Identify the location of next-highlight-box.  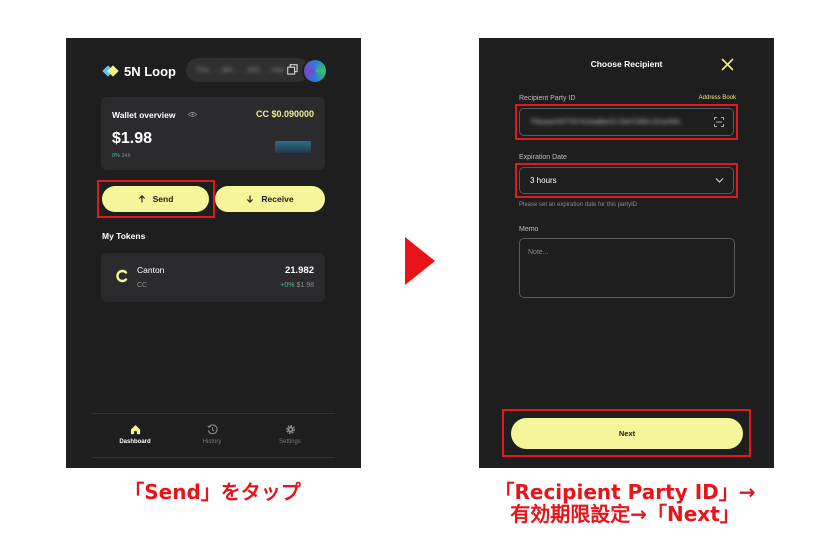
(626, 433).